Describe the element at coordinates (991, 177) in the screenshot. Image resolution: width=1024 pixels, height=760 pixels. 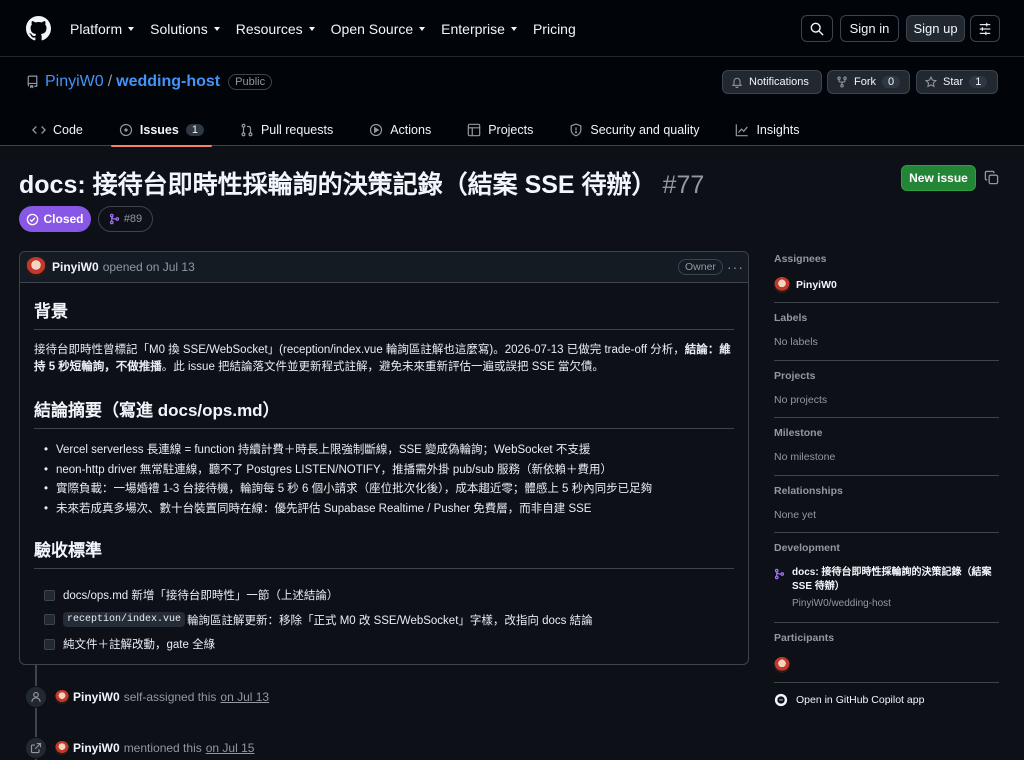
I see `copy-icon` at that location.